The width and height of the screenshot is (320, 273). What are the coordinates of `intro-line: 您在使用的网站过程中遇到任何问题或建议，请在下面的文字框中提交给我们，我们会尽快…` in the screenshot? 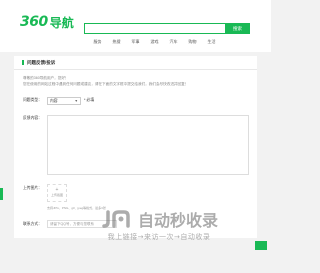 It's located at (106, 84).